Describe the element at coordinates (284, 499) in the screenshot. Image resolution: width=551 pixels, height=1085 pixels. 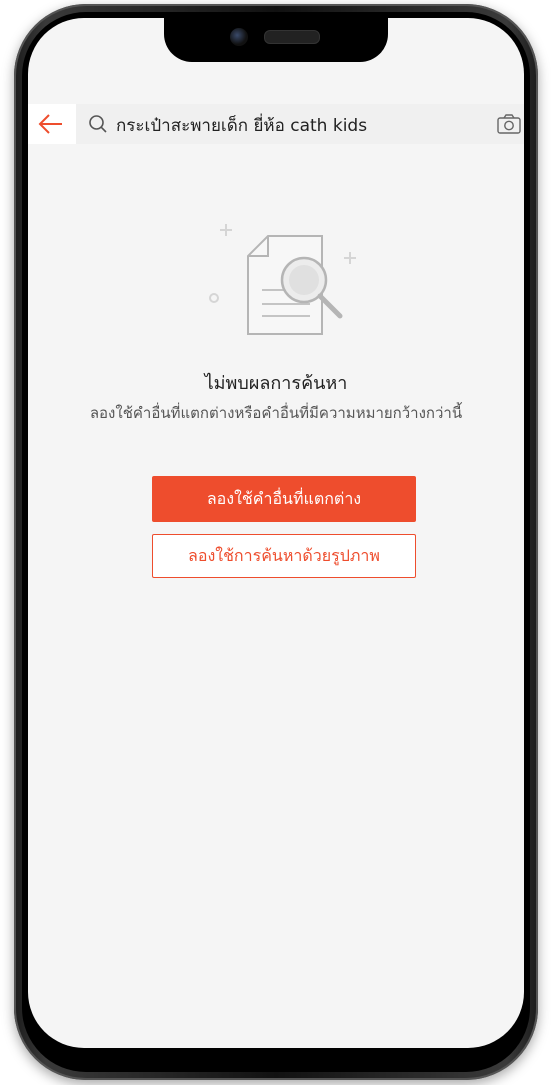
I see `try-different-keyword-button: ลองใช้คำอื่นที่แตกต่าง` at that location.